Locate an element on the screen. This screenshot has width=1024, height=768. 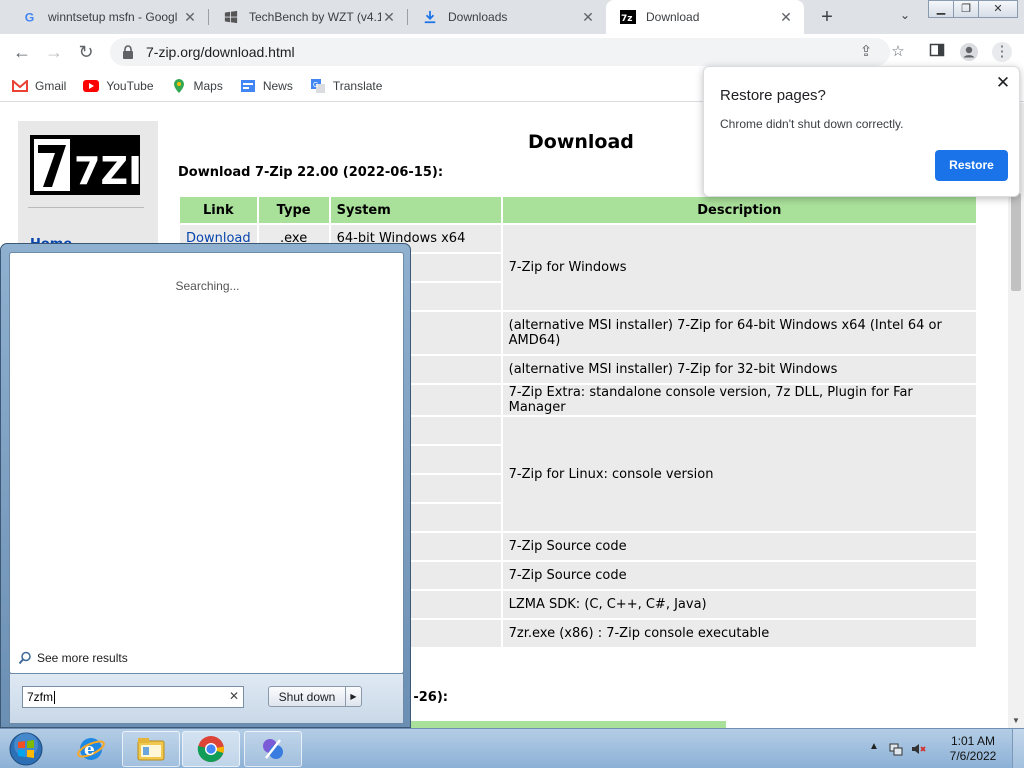
bookmark-maps: Maps is located at coordinates (197, 86).